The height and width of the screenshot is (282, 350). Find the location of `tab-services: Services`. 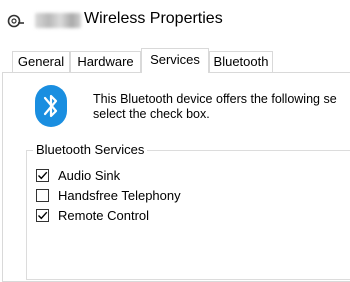

tab-services: Services is located at coordinates (175, 60).